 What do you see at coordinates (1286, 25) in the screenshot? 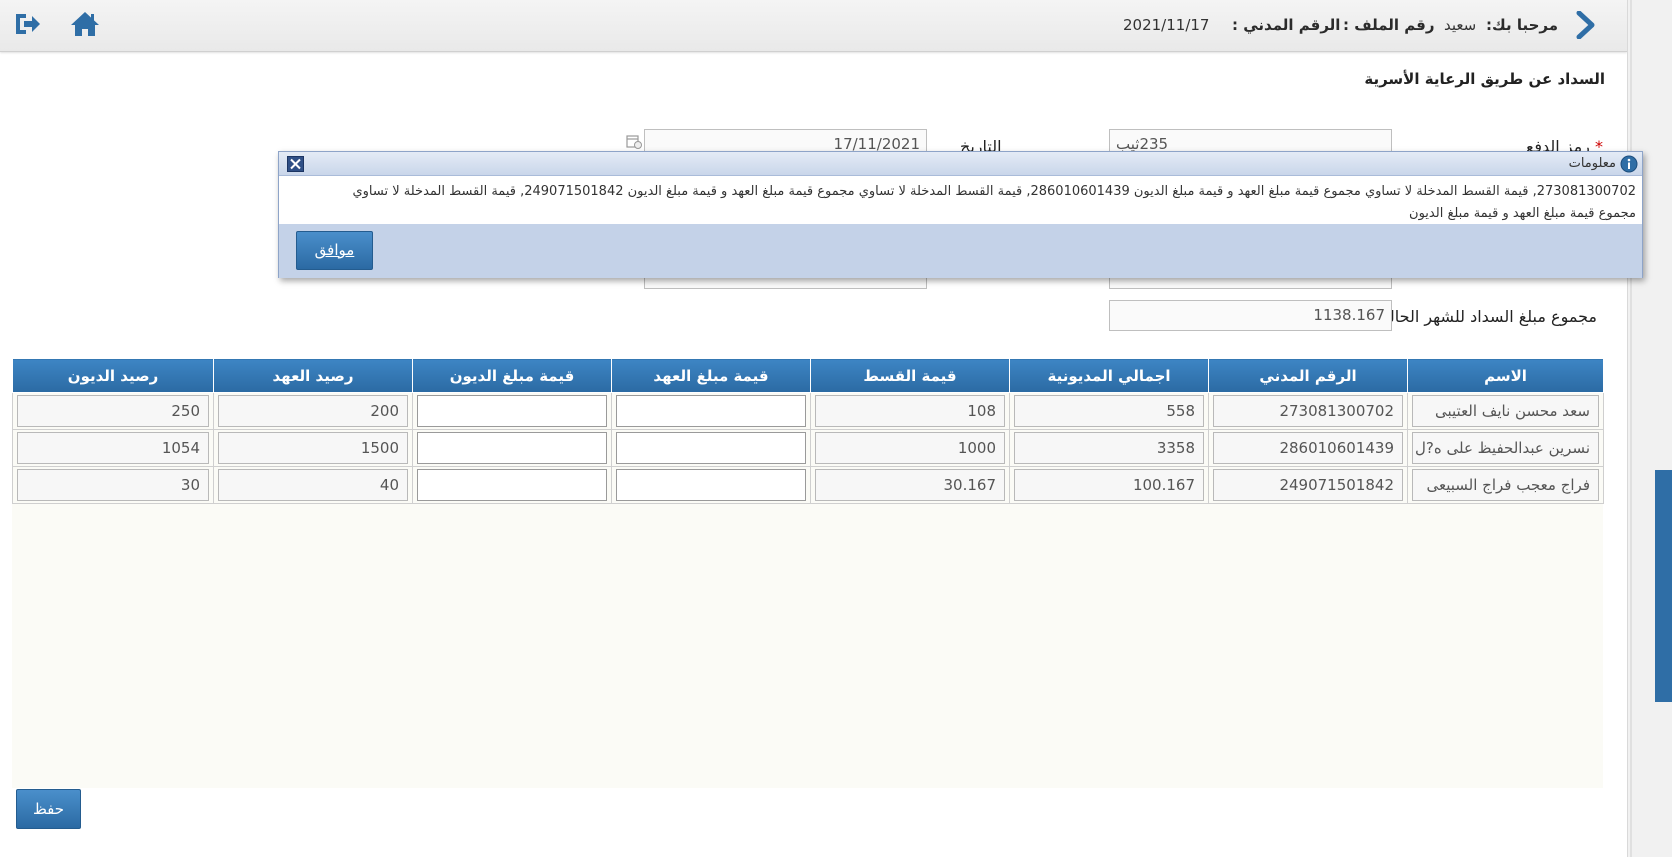
I see `civil-id-label: الرقم المدني :` at bounding box center [1286, 25].